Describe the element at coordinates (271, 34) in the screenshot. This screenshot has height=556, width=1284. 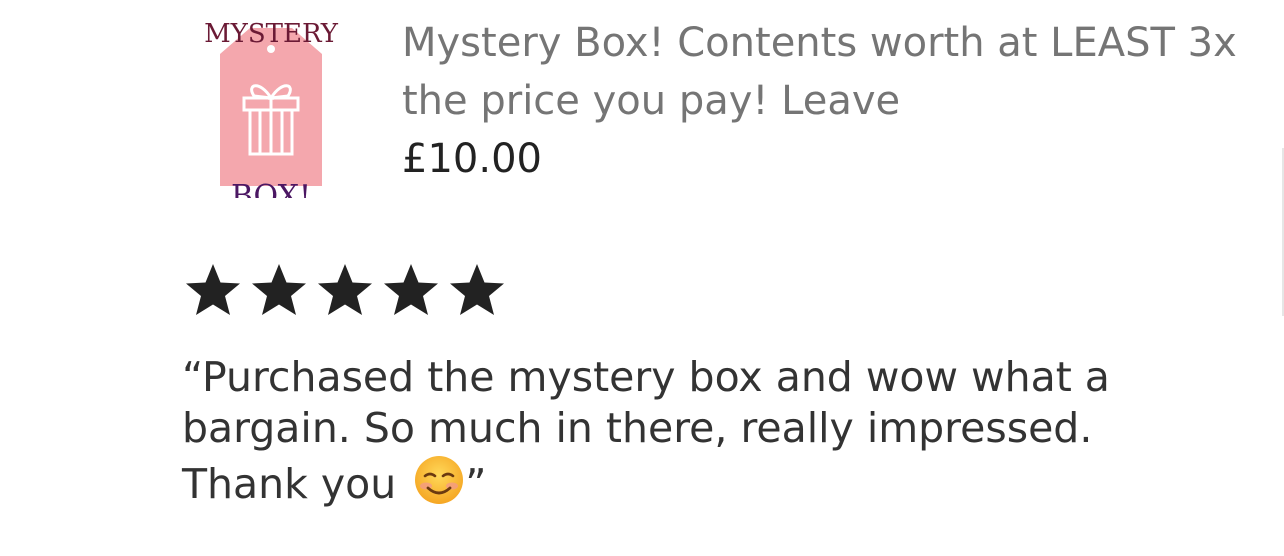
I see `tag-text-top: MYSTERY` at that location.